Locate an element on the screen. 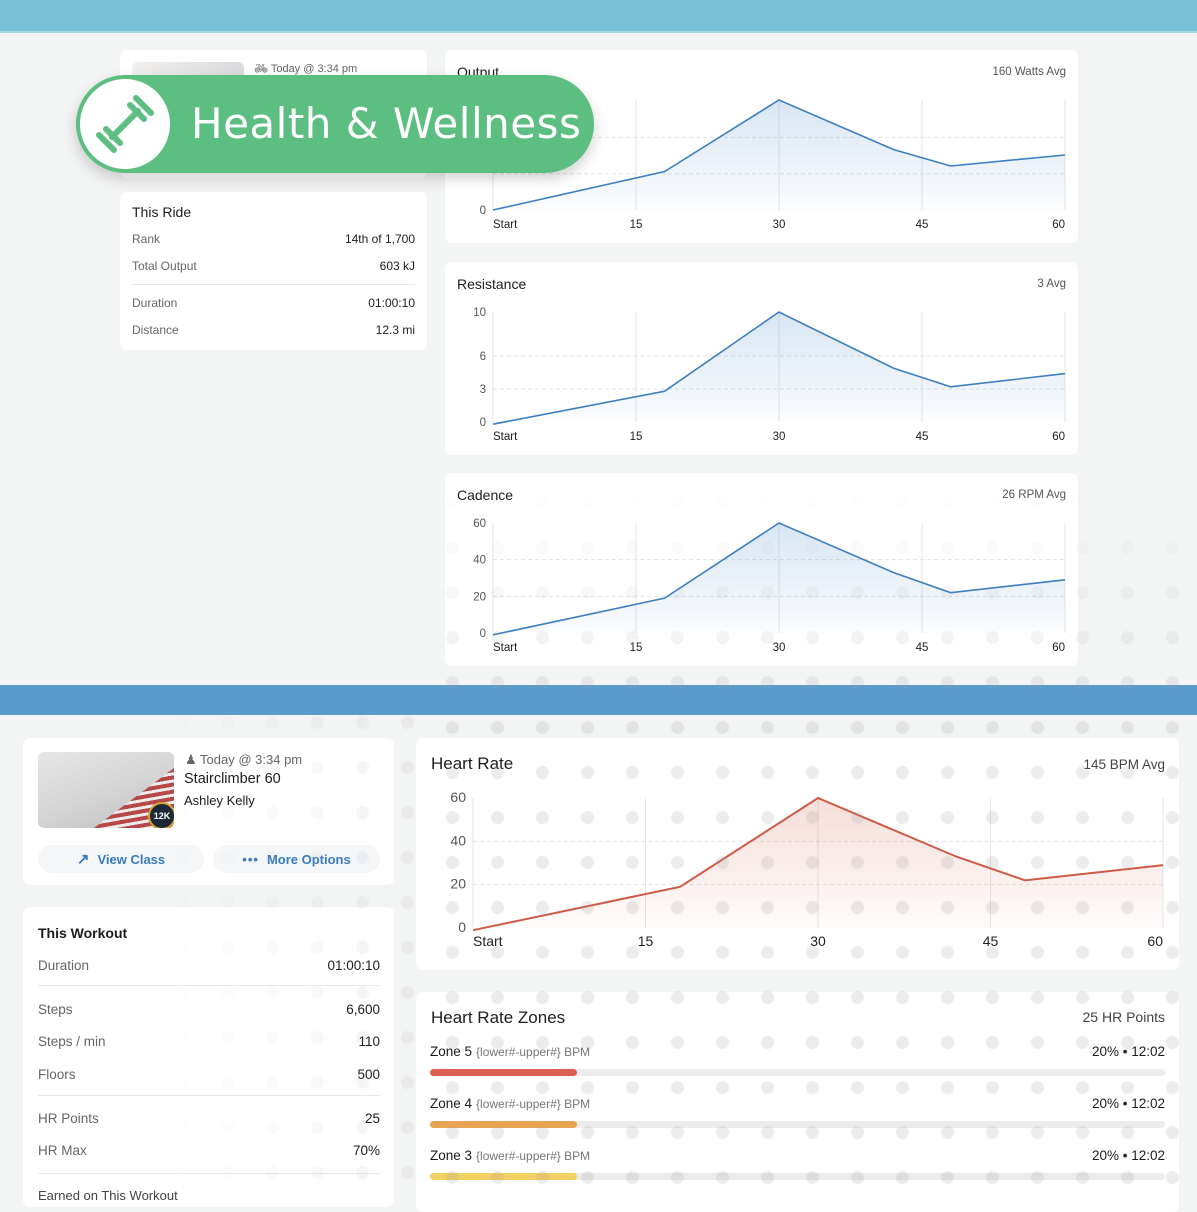  ride-stats-title: This Ride is located at coordinates (161, 212).